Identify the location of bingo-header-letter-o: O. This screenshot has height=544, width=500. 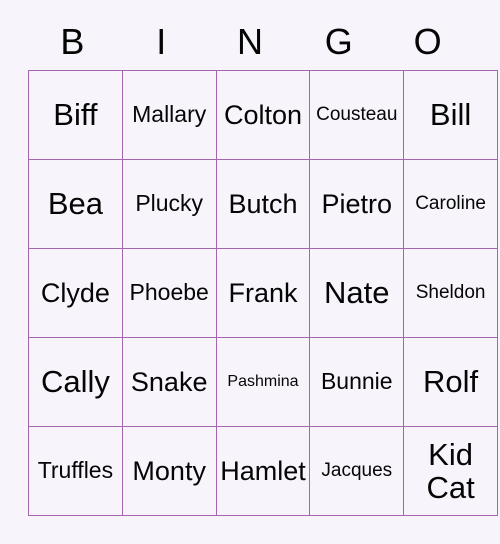
(427, 41).